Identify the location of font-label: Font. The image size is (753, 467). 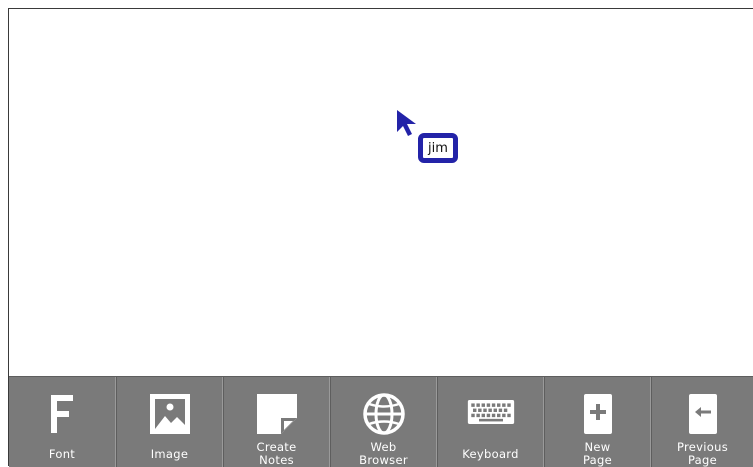
(62, 454).